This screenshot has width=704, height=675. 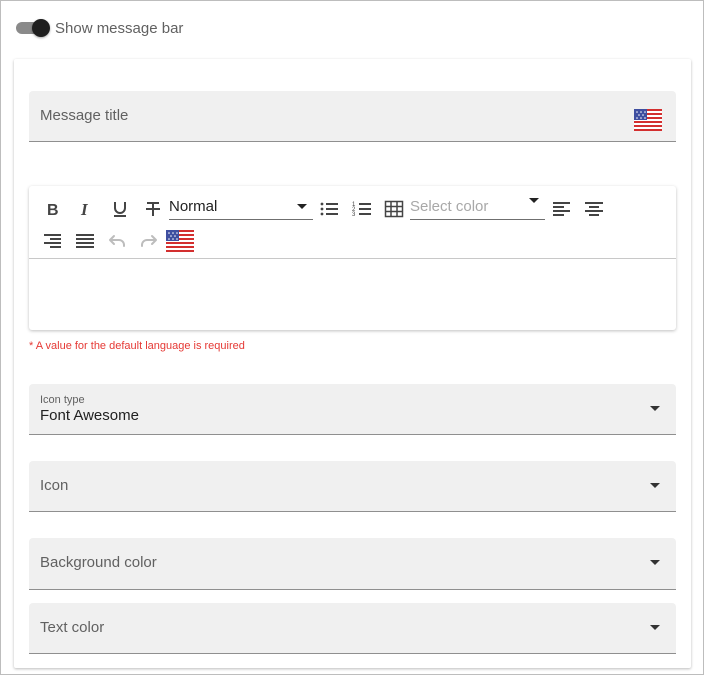 I want to click on background-color-select: Background color, so click(x=352, y=564).